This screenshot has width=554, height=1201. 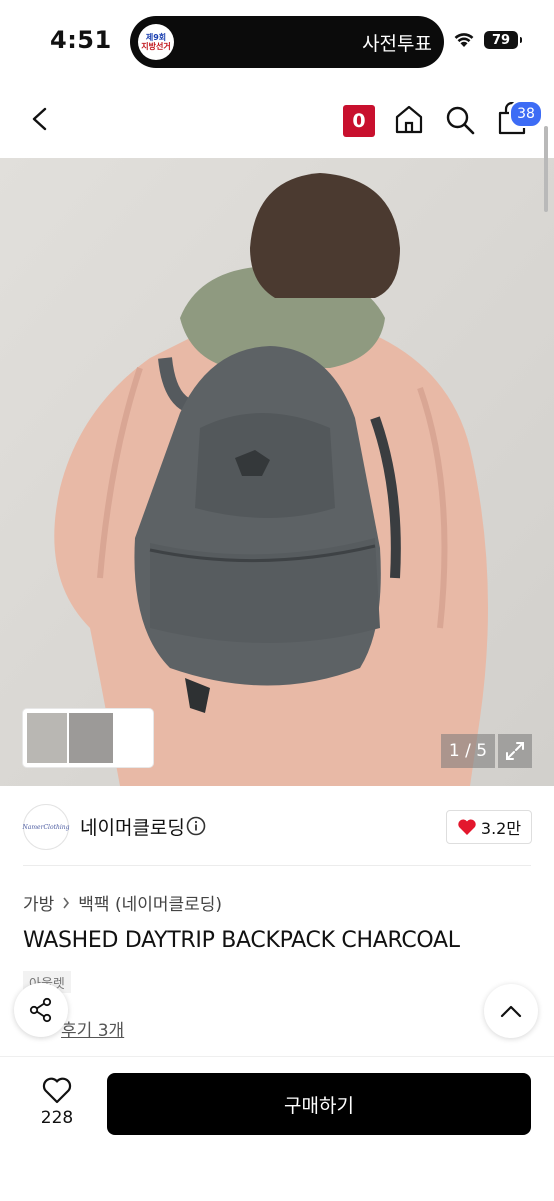 What do you see at coordinates (409, 119) in the screenshot?
I see `home-icon` at bounding box center [409, 119].